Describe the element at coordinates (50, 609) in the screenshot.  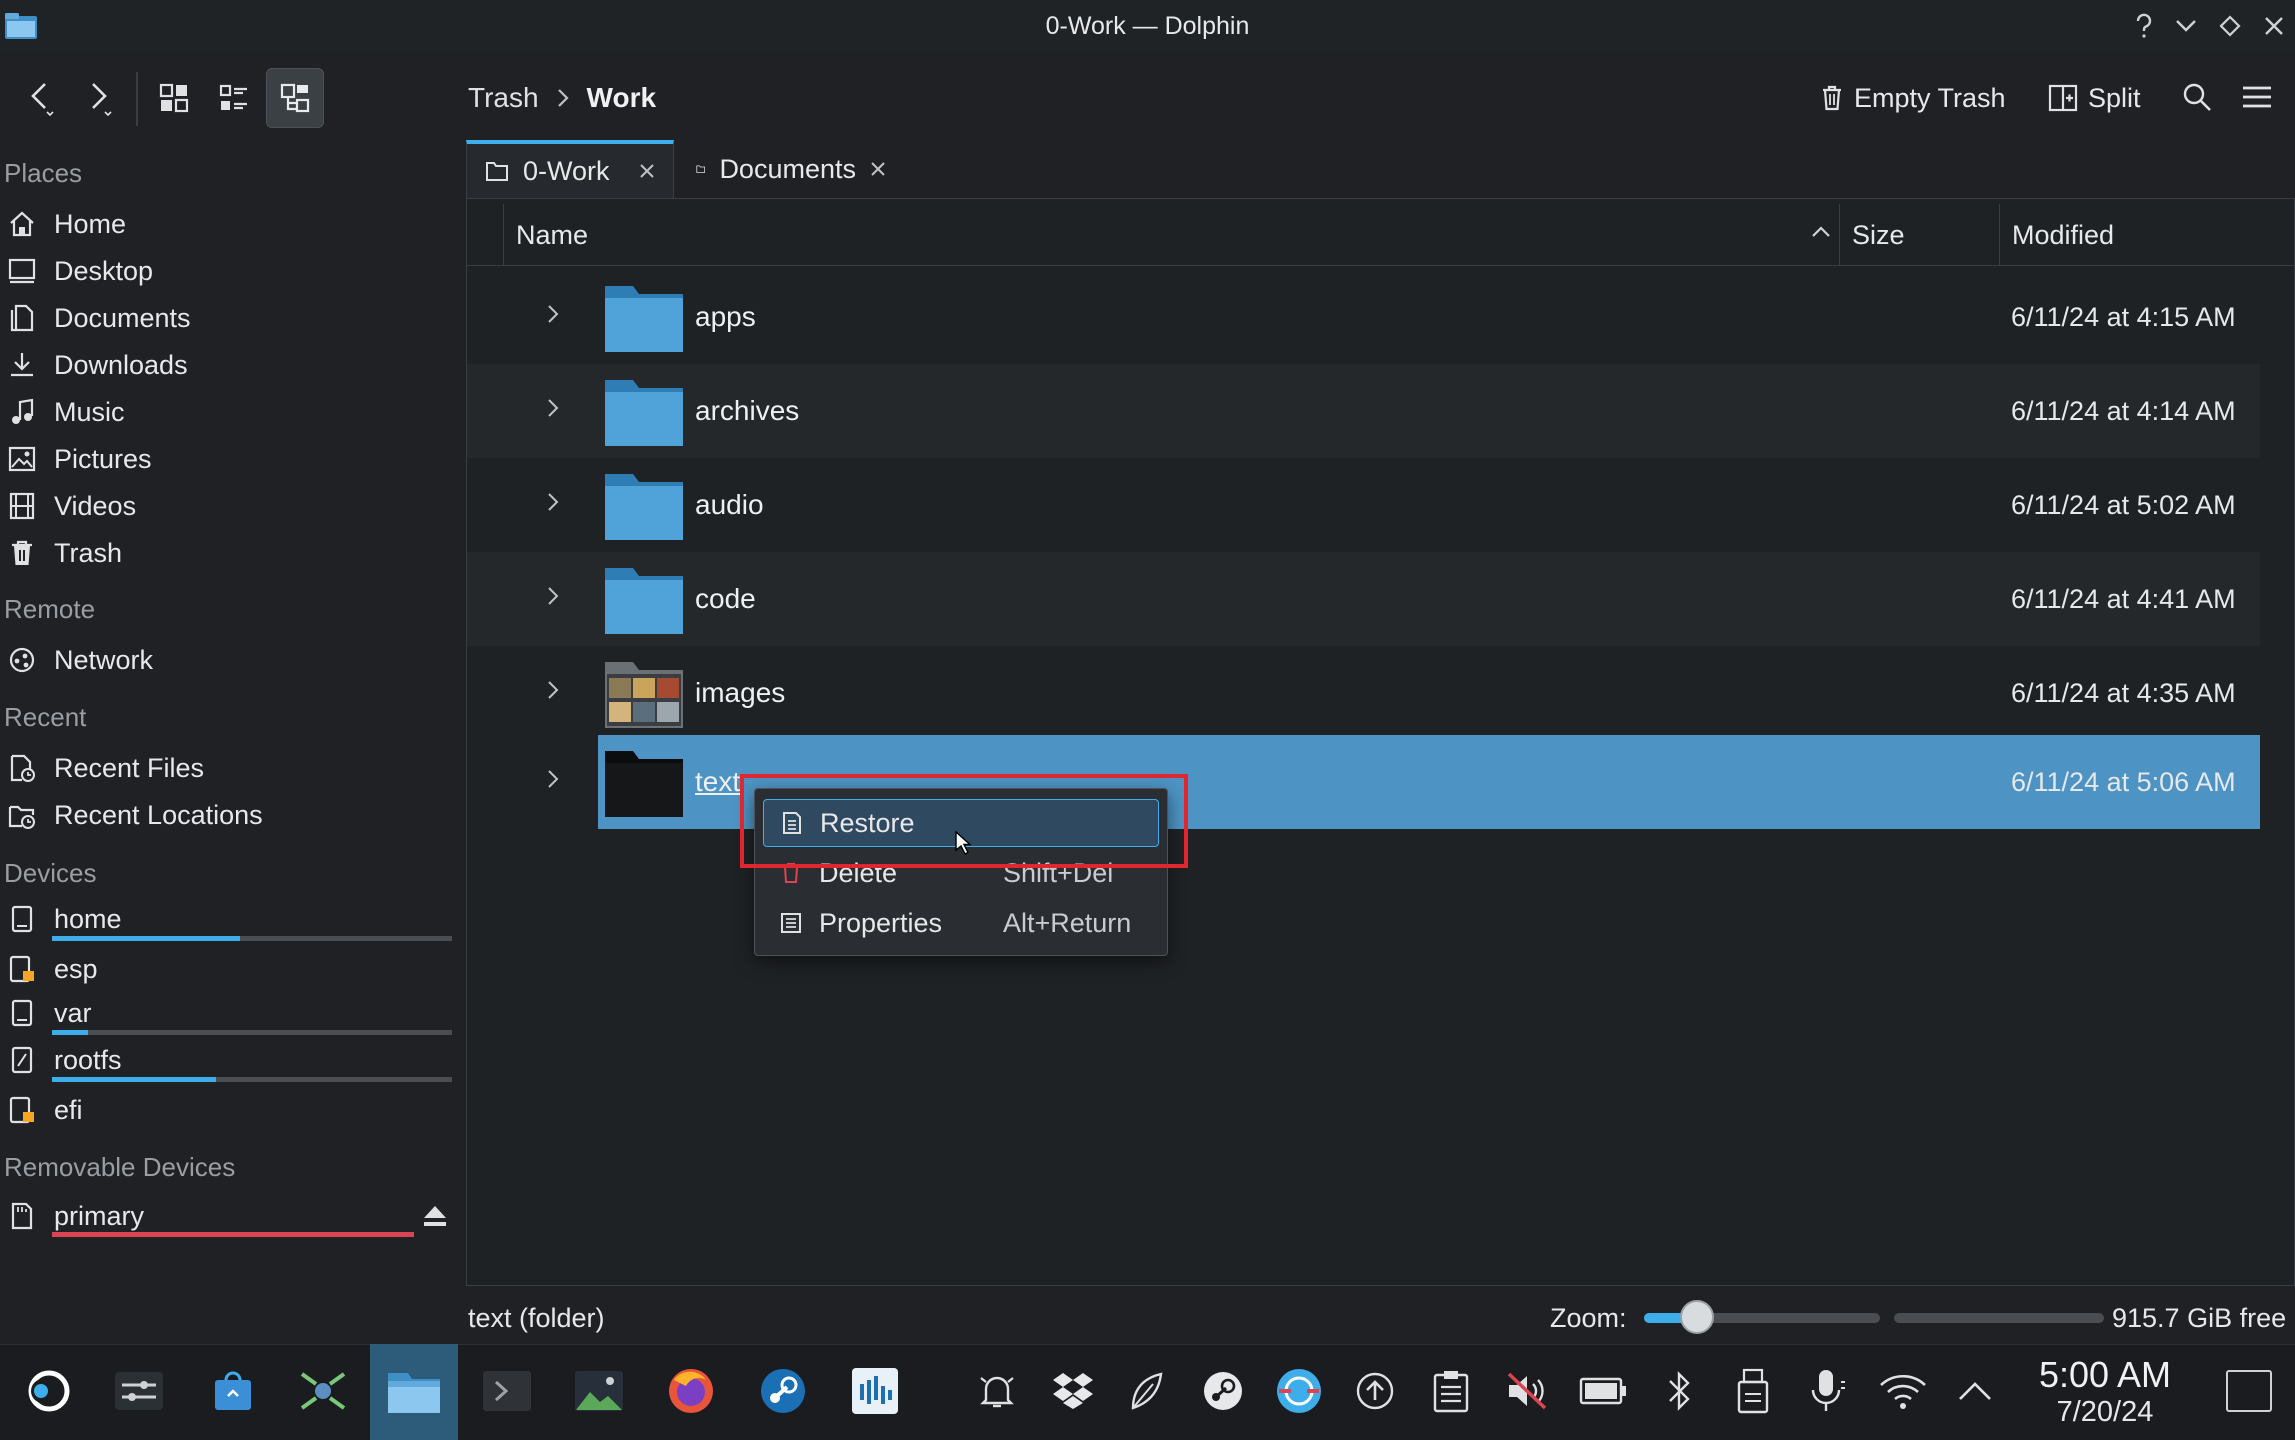
I see `remote-section-title: Remote` at that location.